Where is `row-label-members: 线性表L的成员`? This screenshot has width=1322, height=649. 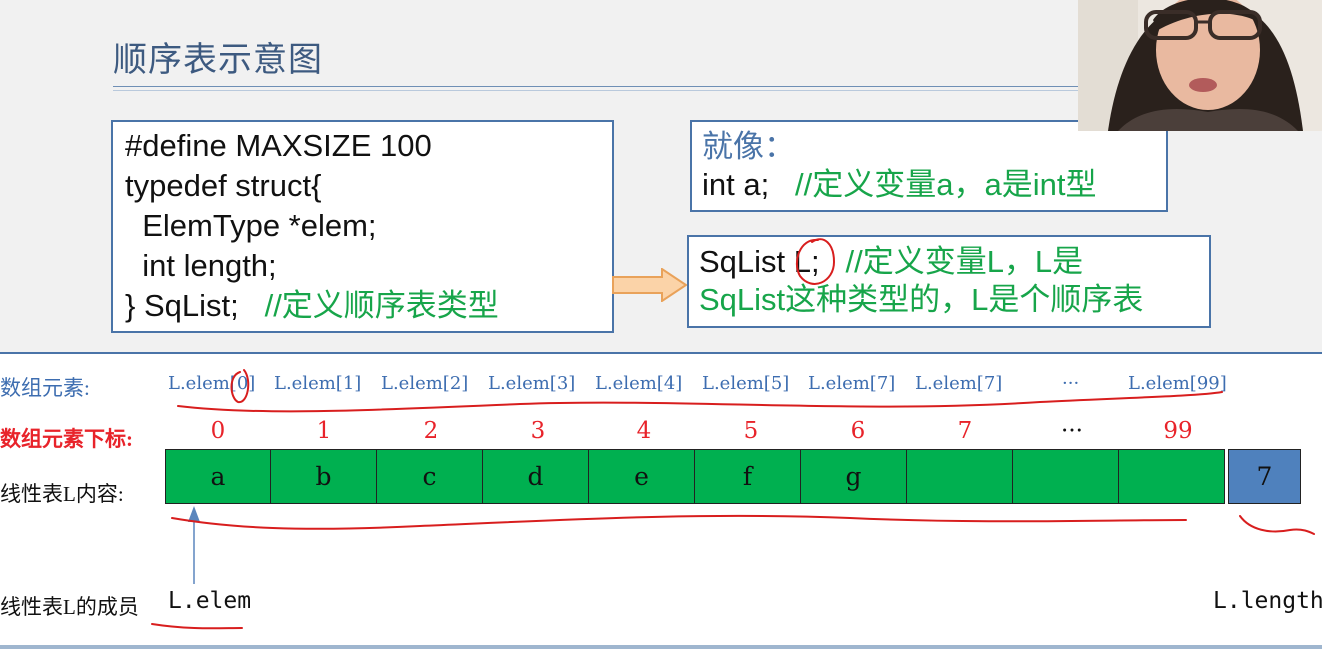
row-label-members: 线性表L的成员 is located at coordinates (69, 607).